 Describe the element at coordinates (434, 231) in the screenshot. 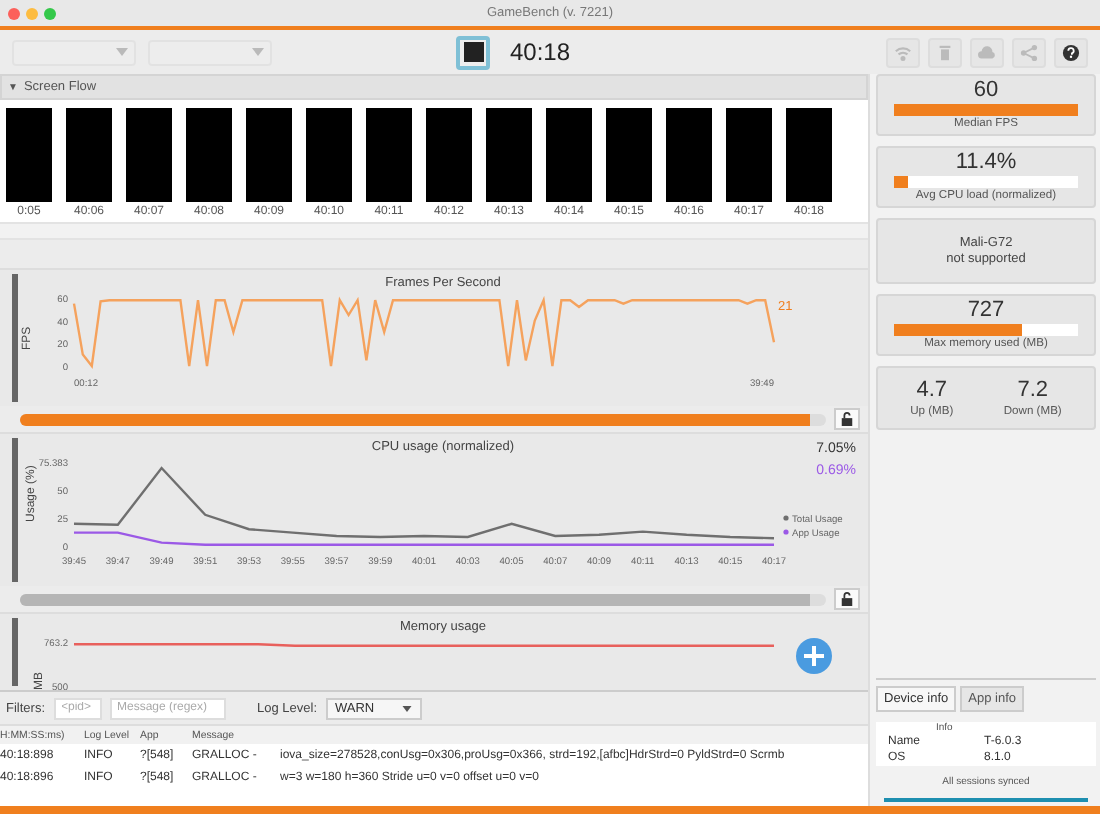

I see `scrollbar` at that location.